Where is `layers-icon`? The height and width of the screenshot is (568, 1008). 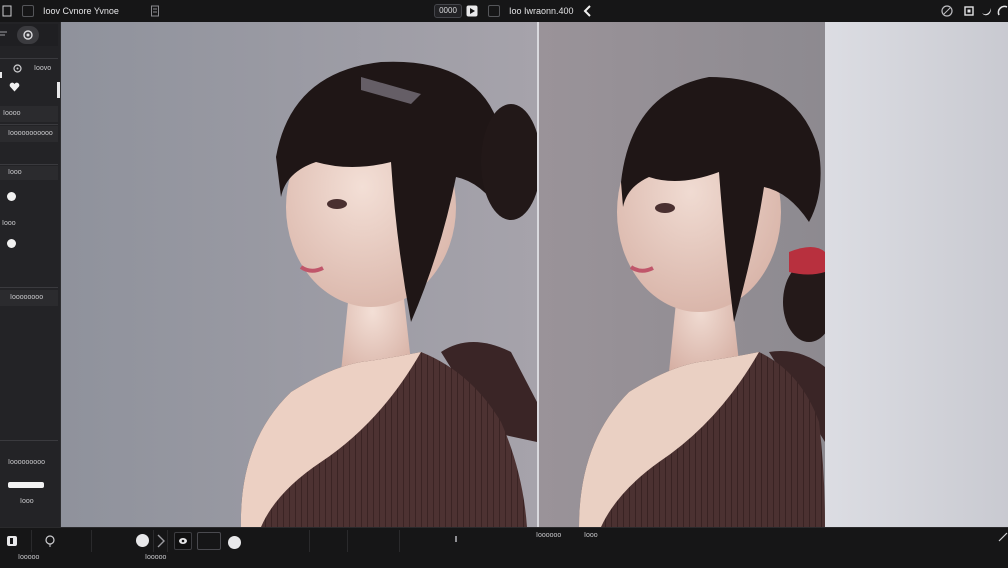
layers-icon is located at coordinates (155, 11).